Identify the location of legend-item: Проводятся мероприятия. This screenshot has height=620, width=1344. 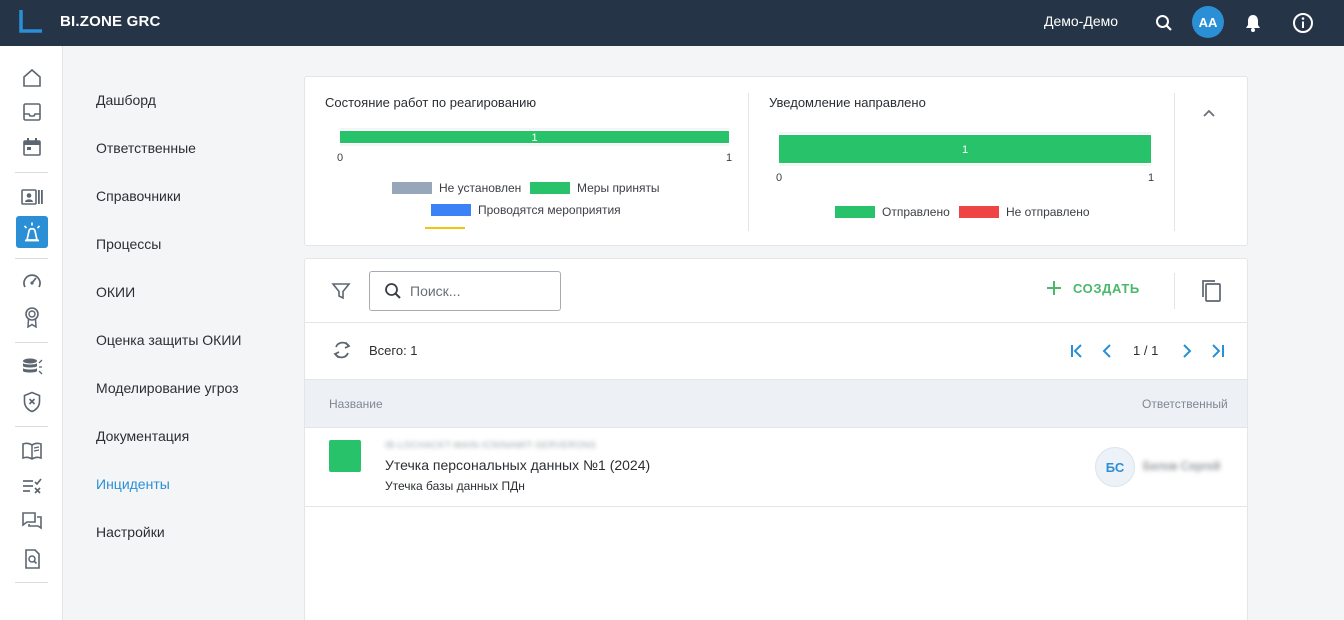
(526, 210).